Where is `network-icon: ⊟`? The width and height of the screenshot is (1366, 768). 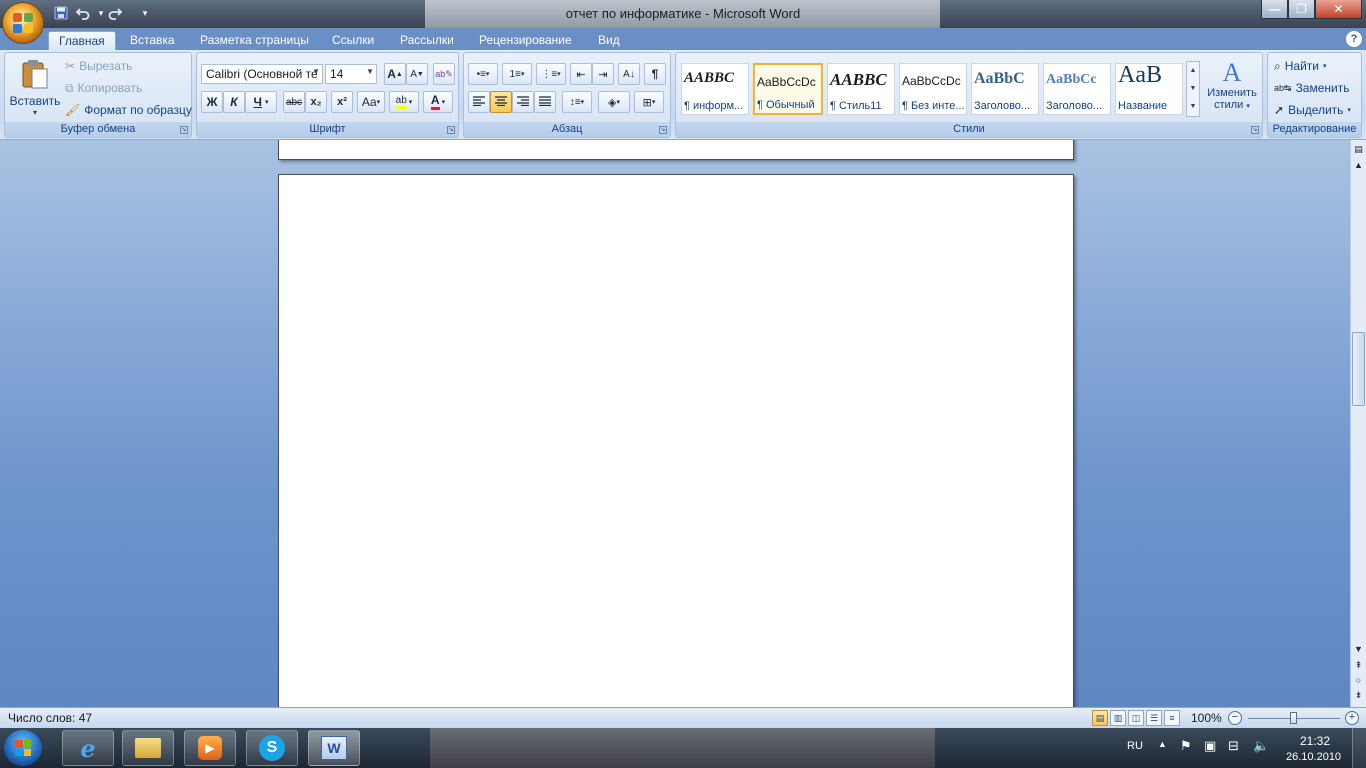 network-icon: ⊟ is located at coordinates (1233, 746).